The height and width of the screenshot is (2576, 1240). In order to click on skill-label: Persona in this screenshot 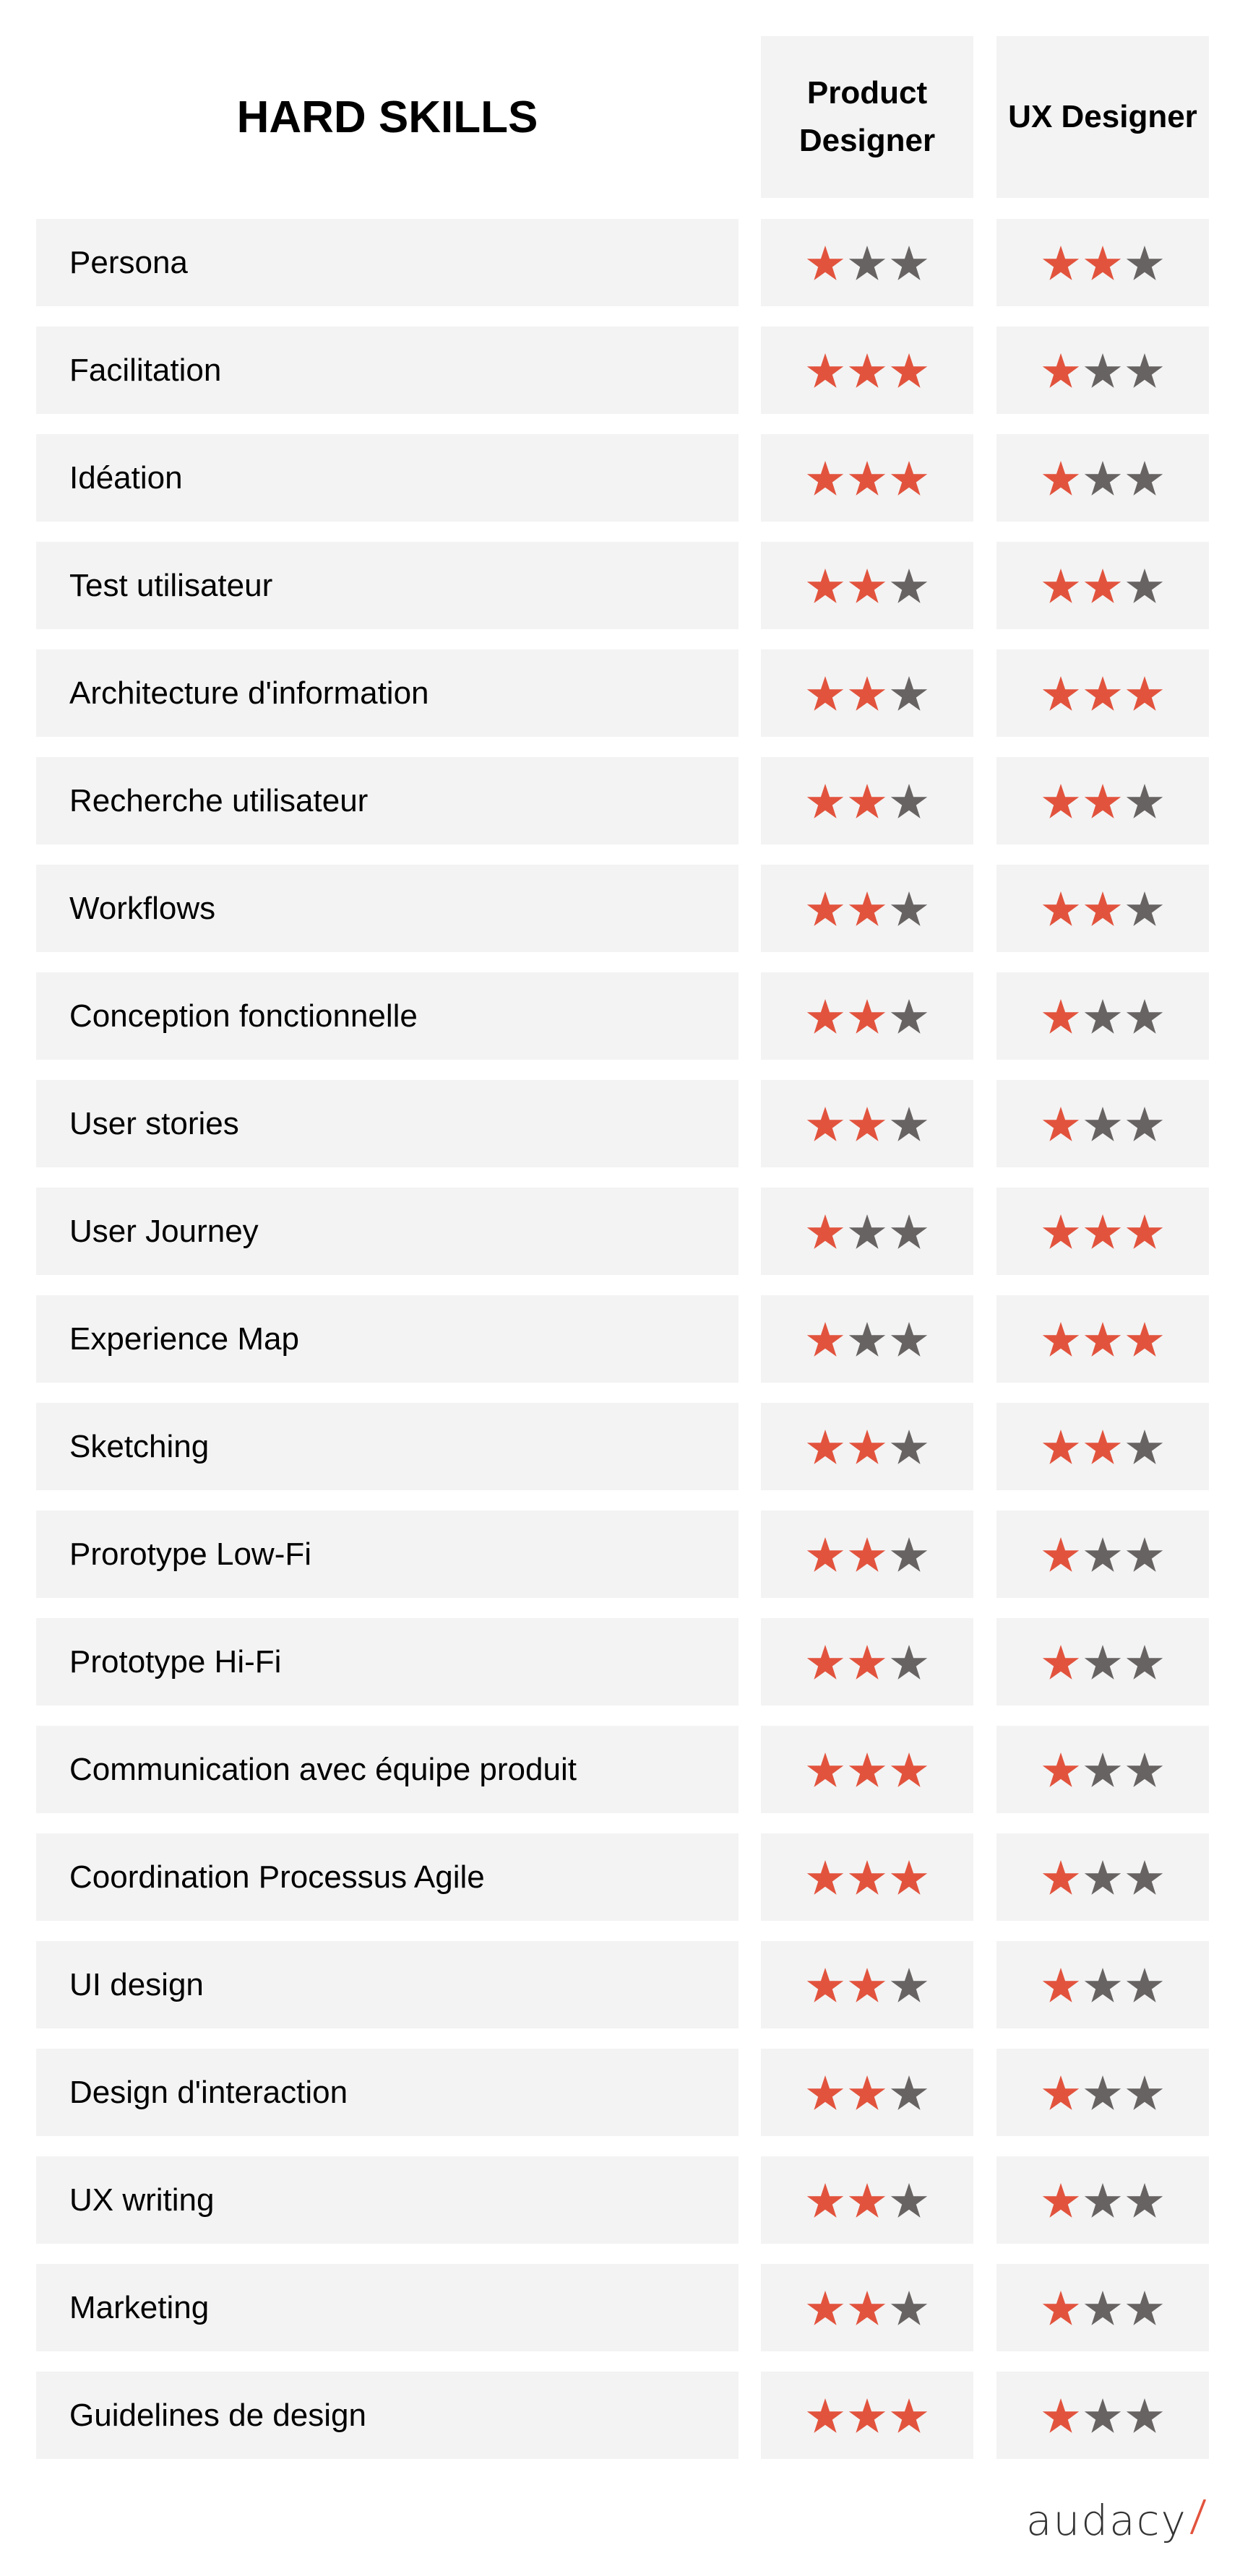, I will do `click(128, 262)`.